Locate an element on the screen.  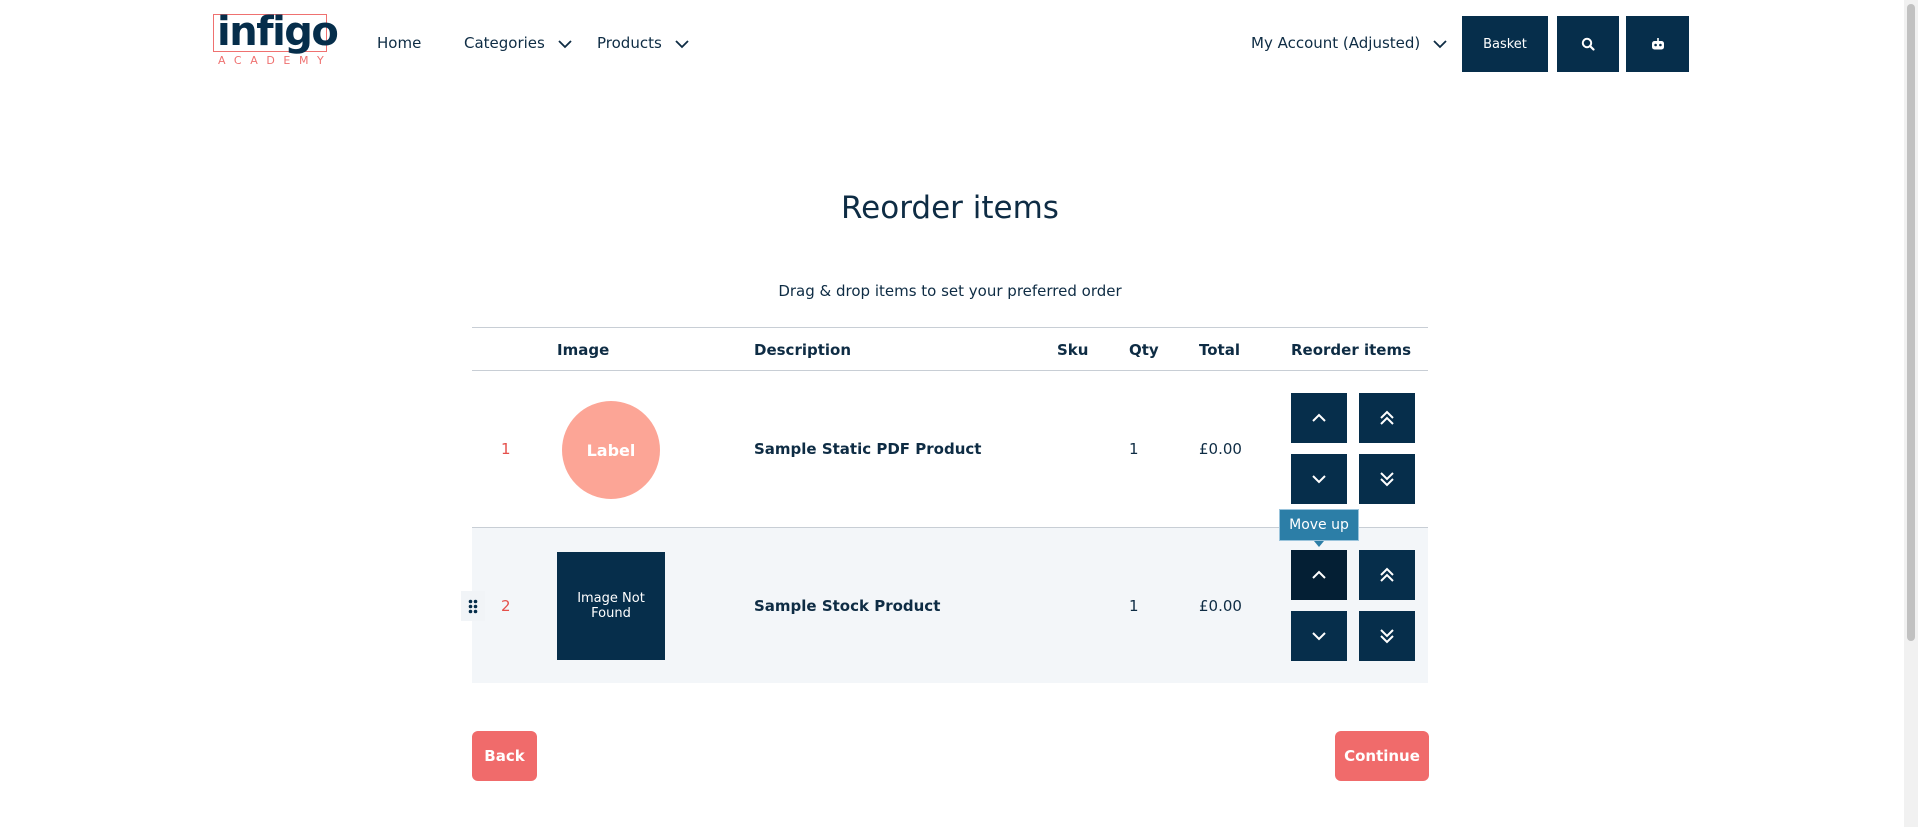
column-header-description: Description is located at coordinates (803, 350).